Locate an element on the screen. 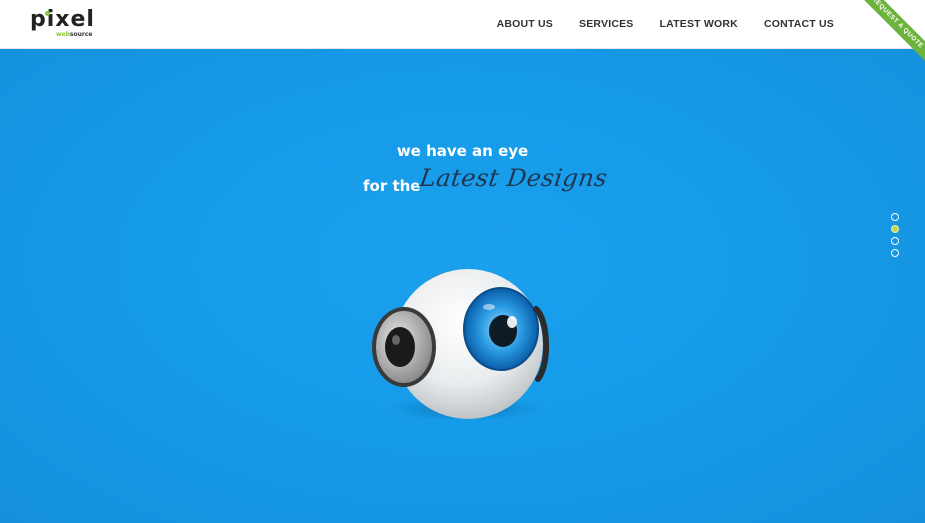  logo-tagline: websource is located at coordinates (74, 34).